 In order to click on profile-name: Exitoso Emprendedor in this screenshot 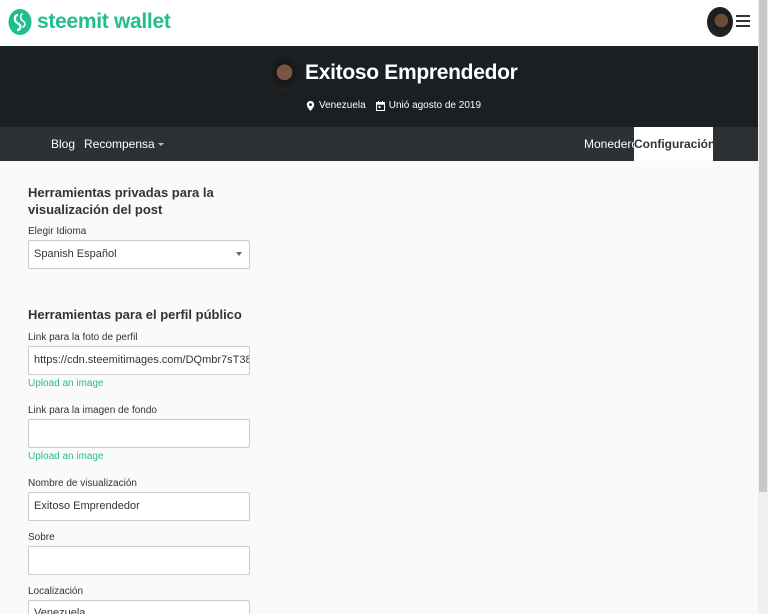, I will do `click(411, 72)`.